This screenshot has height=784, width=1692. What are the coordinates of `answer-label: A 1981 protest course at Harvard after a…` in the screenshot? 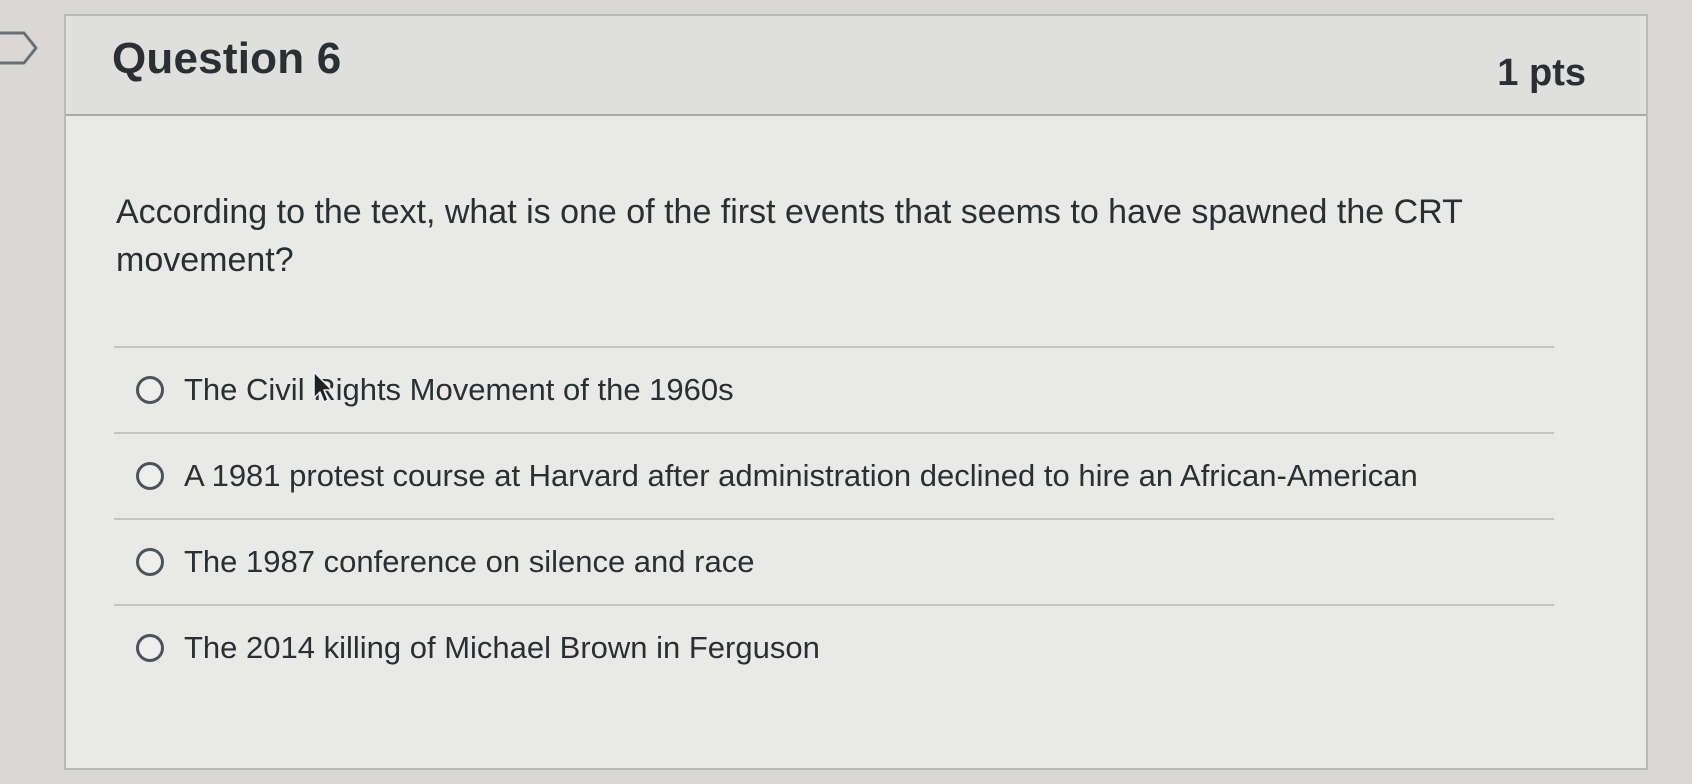 It's located at (801, 476).